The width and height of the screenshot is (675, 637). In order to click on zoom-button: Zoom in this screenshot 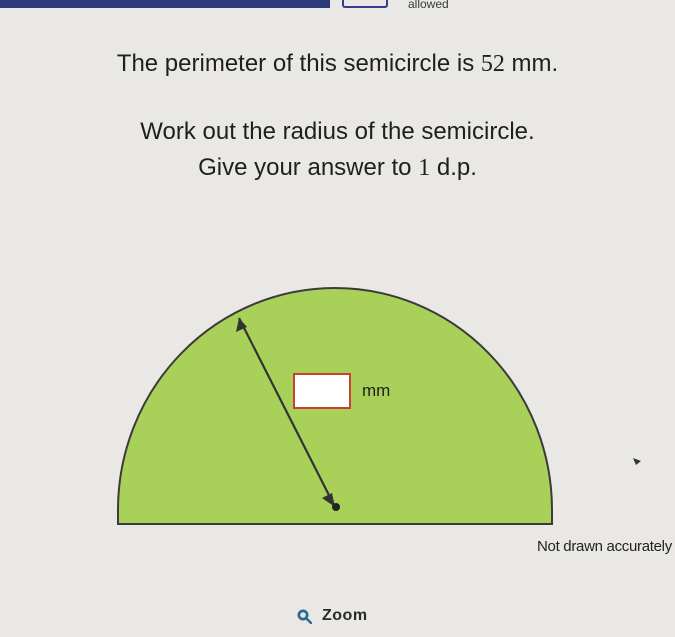, I will do `click(332, 616)`.